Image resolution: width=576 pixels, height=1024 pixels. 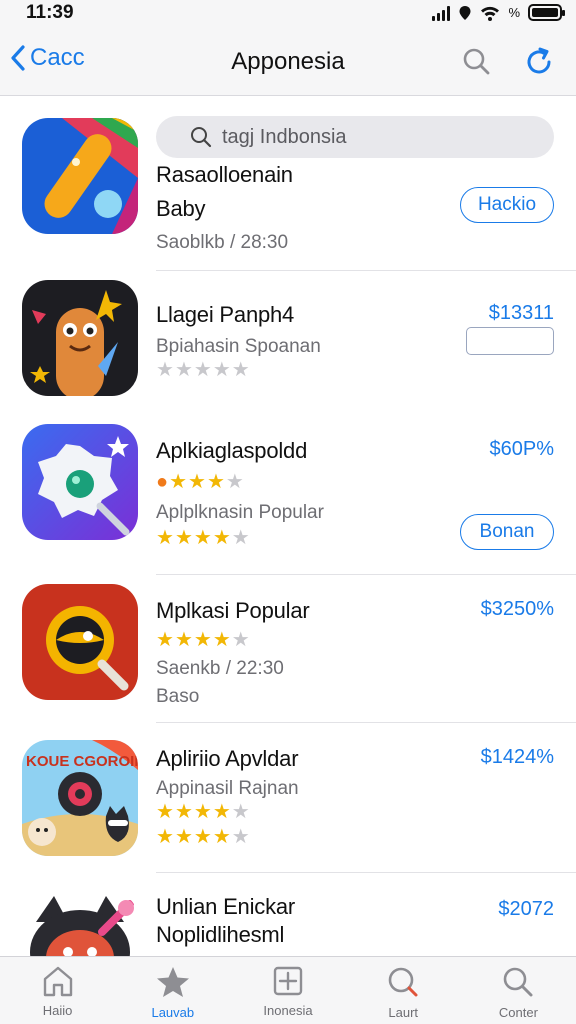 I want to click on app-name: Mplkasi Popular, so click(x=233, y=610).